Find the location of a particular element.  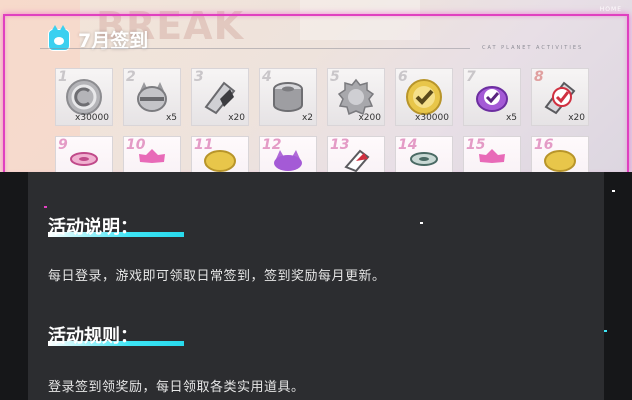

section-heading: 活动说明： is located at coordinates (93, 227).